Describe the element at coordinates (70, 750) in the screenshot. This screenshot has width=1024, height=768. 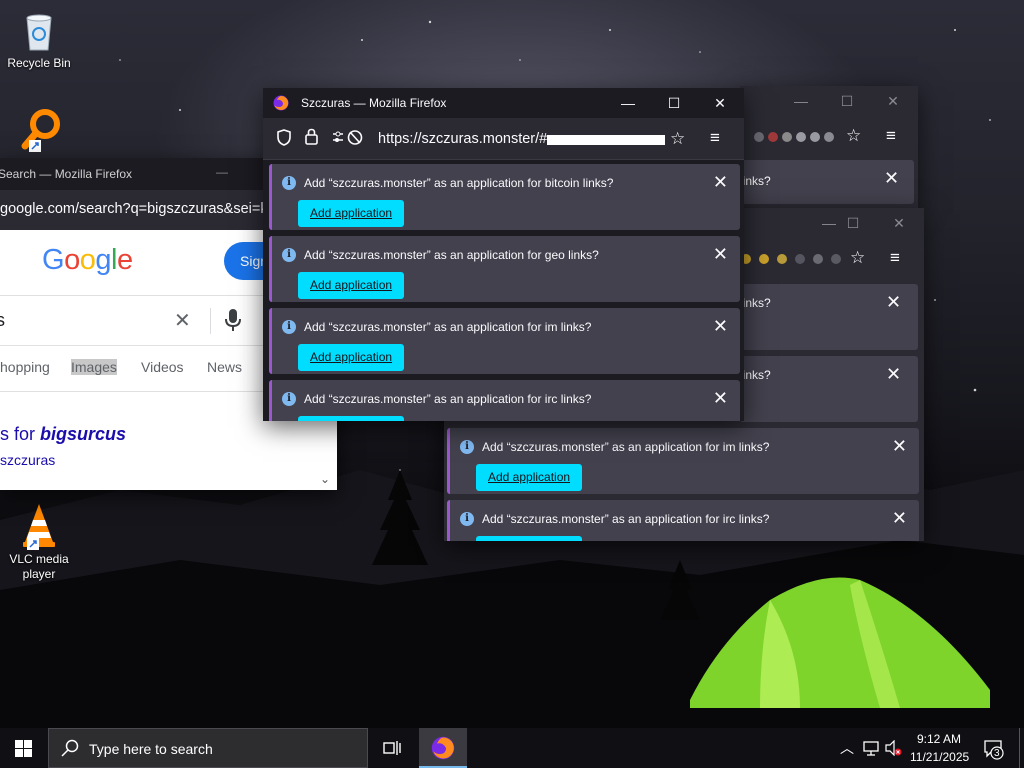
I see `search-icon` at that location.